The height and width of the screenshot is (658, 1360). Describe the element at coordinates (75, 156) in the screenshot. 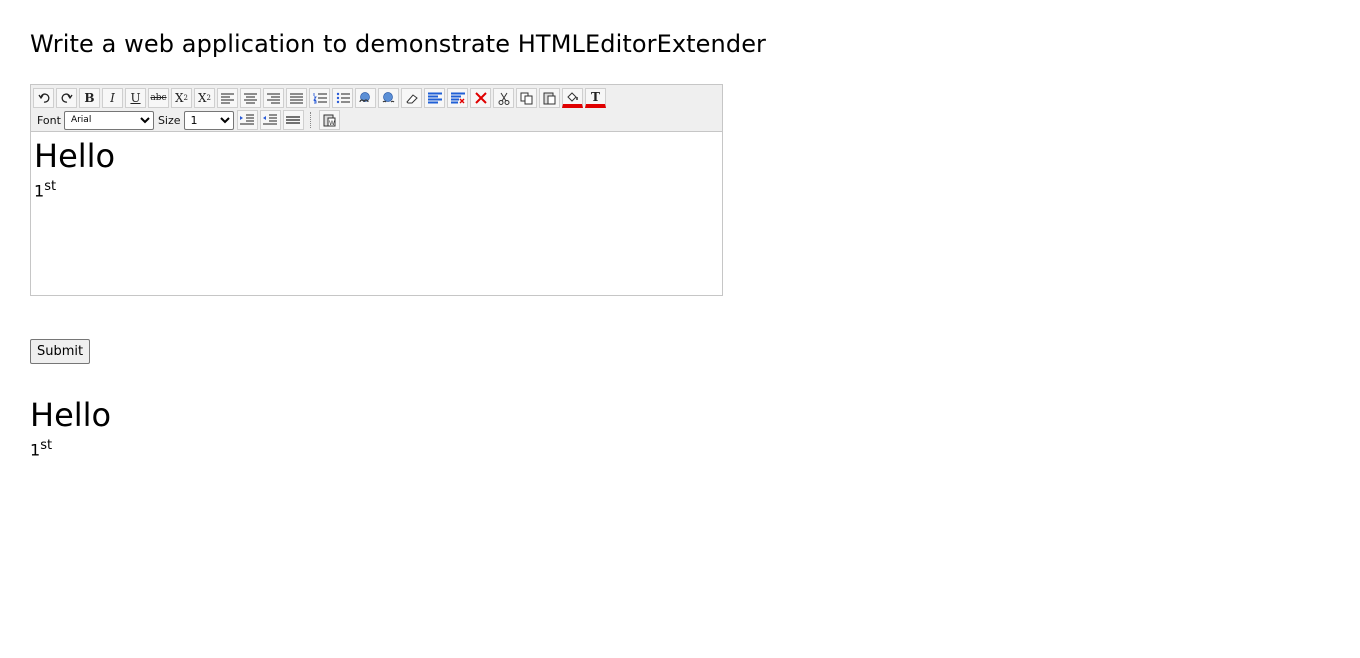

I see `editor-heading-text: Hello` at that location.